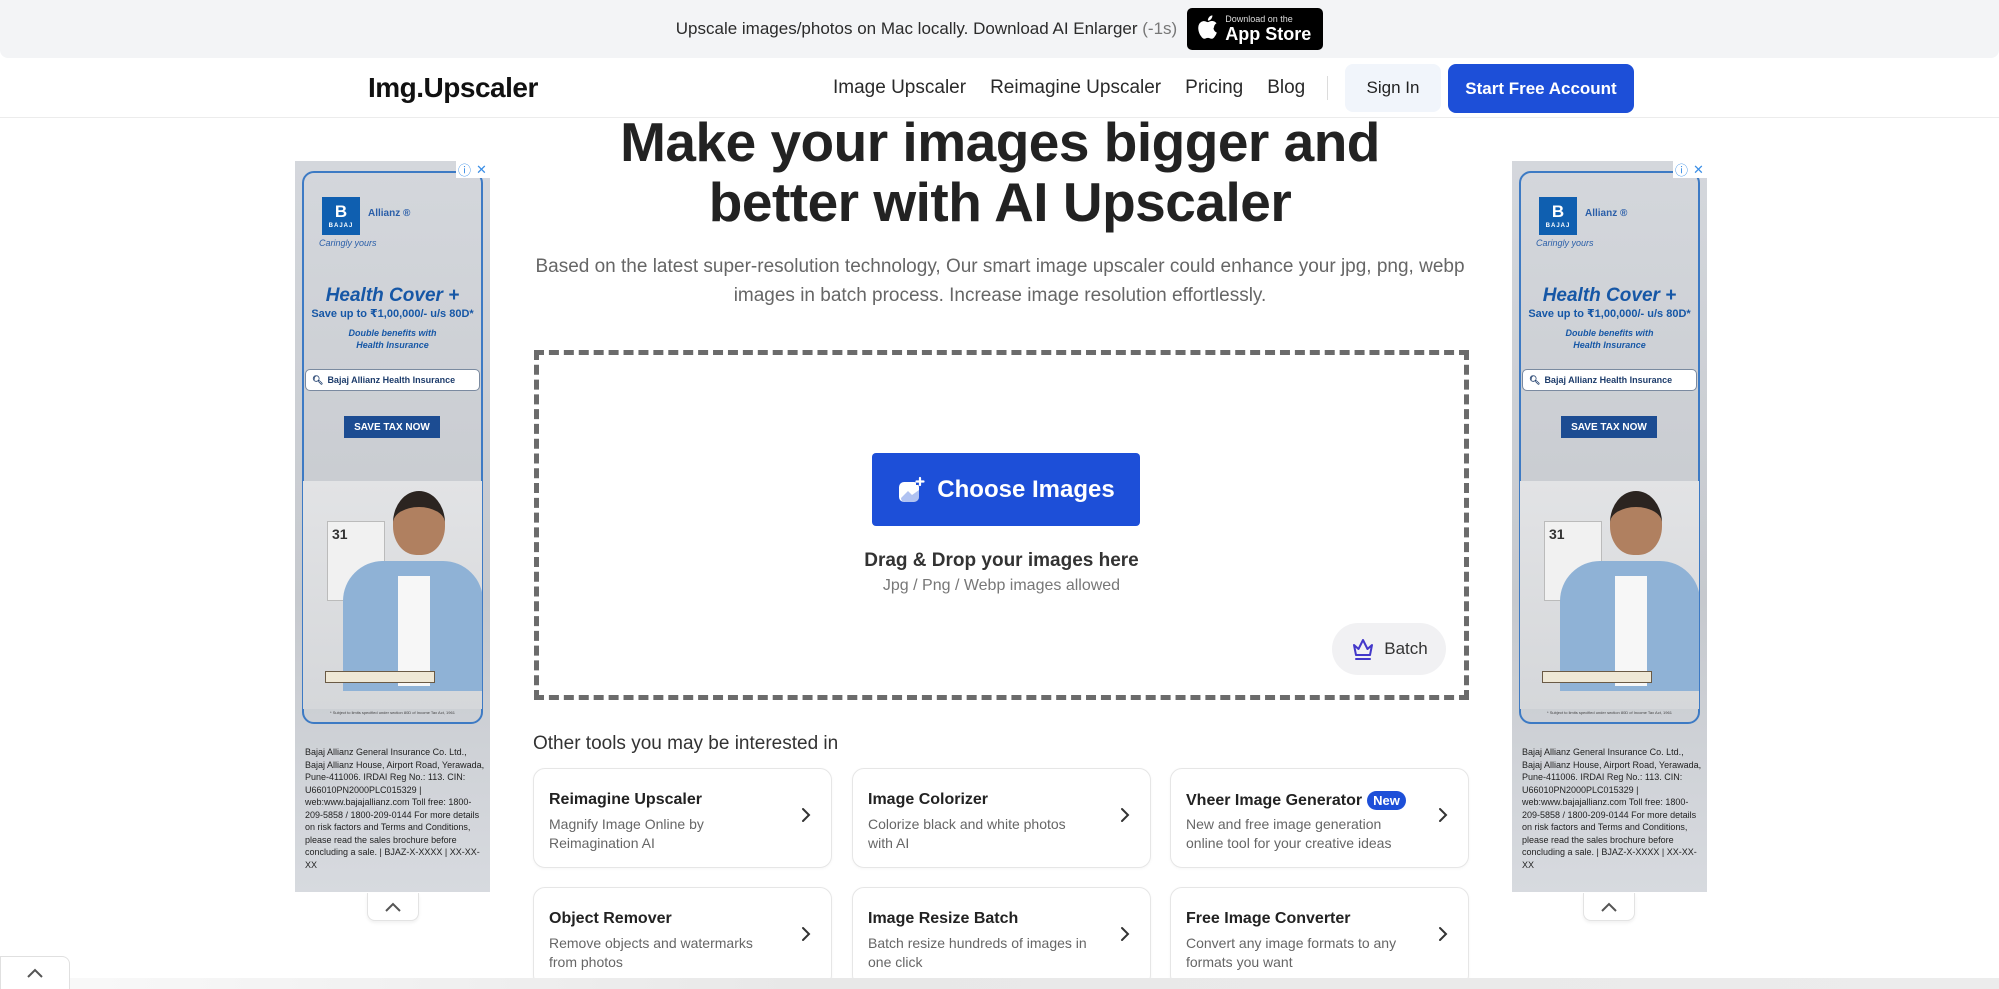  Describe the element at coordinates (1207, 29) in the screenshot. I see `apple-icon` at that location.